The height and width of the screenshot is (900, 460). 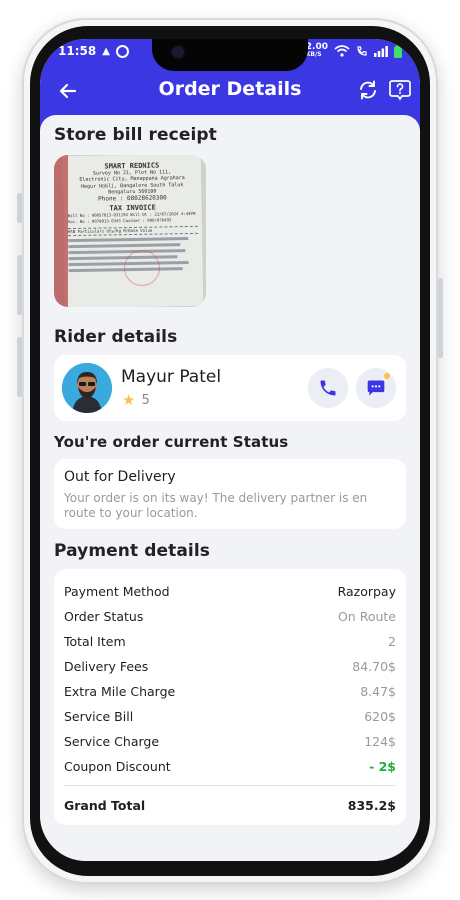 I want to click on refresh-icon, so click(x=368, y=90).